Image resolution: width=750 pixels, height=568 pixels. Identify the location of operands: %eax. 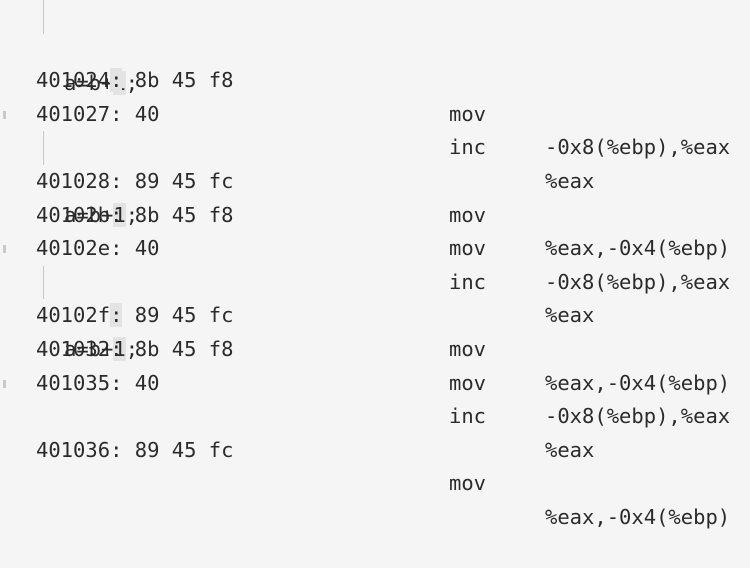
(570, 449).